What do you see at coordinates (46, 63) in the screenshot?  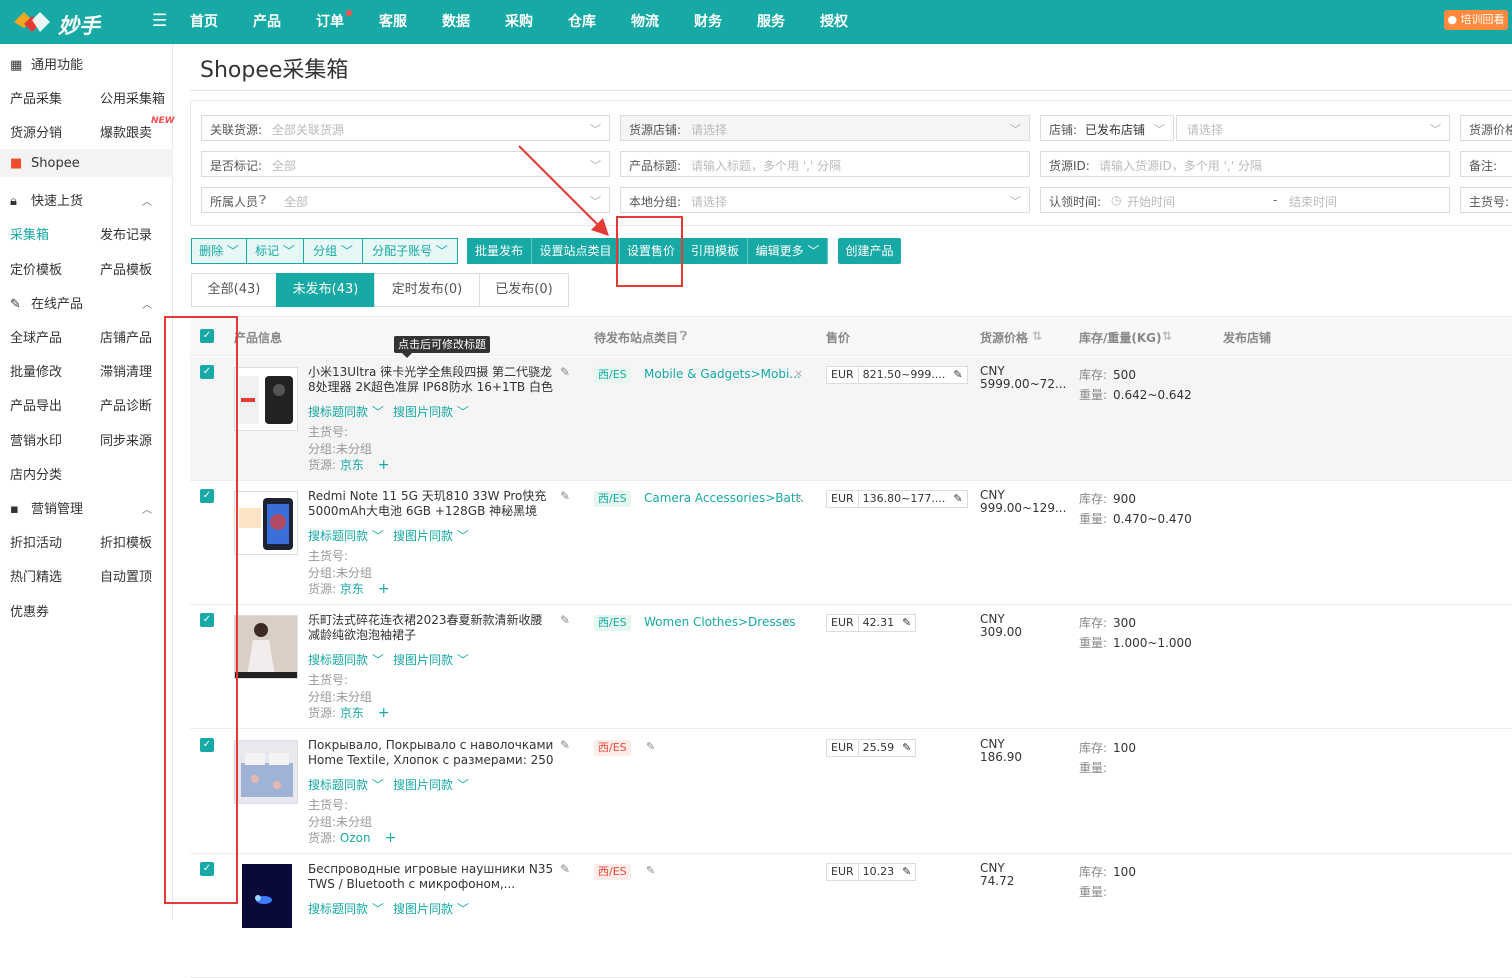 I see `sidebar-section-general: ▦ 通用功能` at bounding box center [46, 63].